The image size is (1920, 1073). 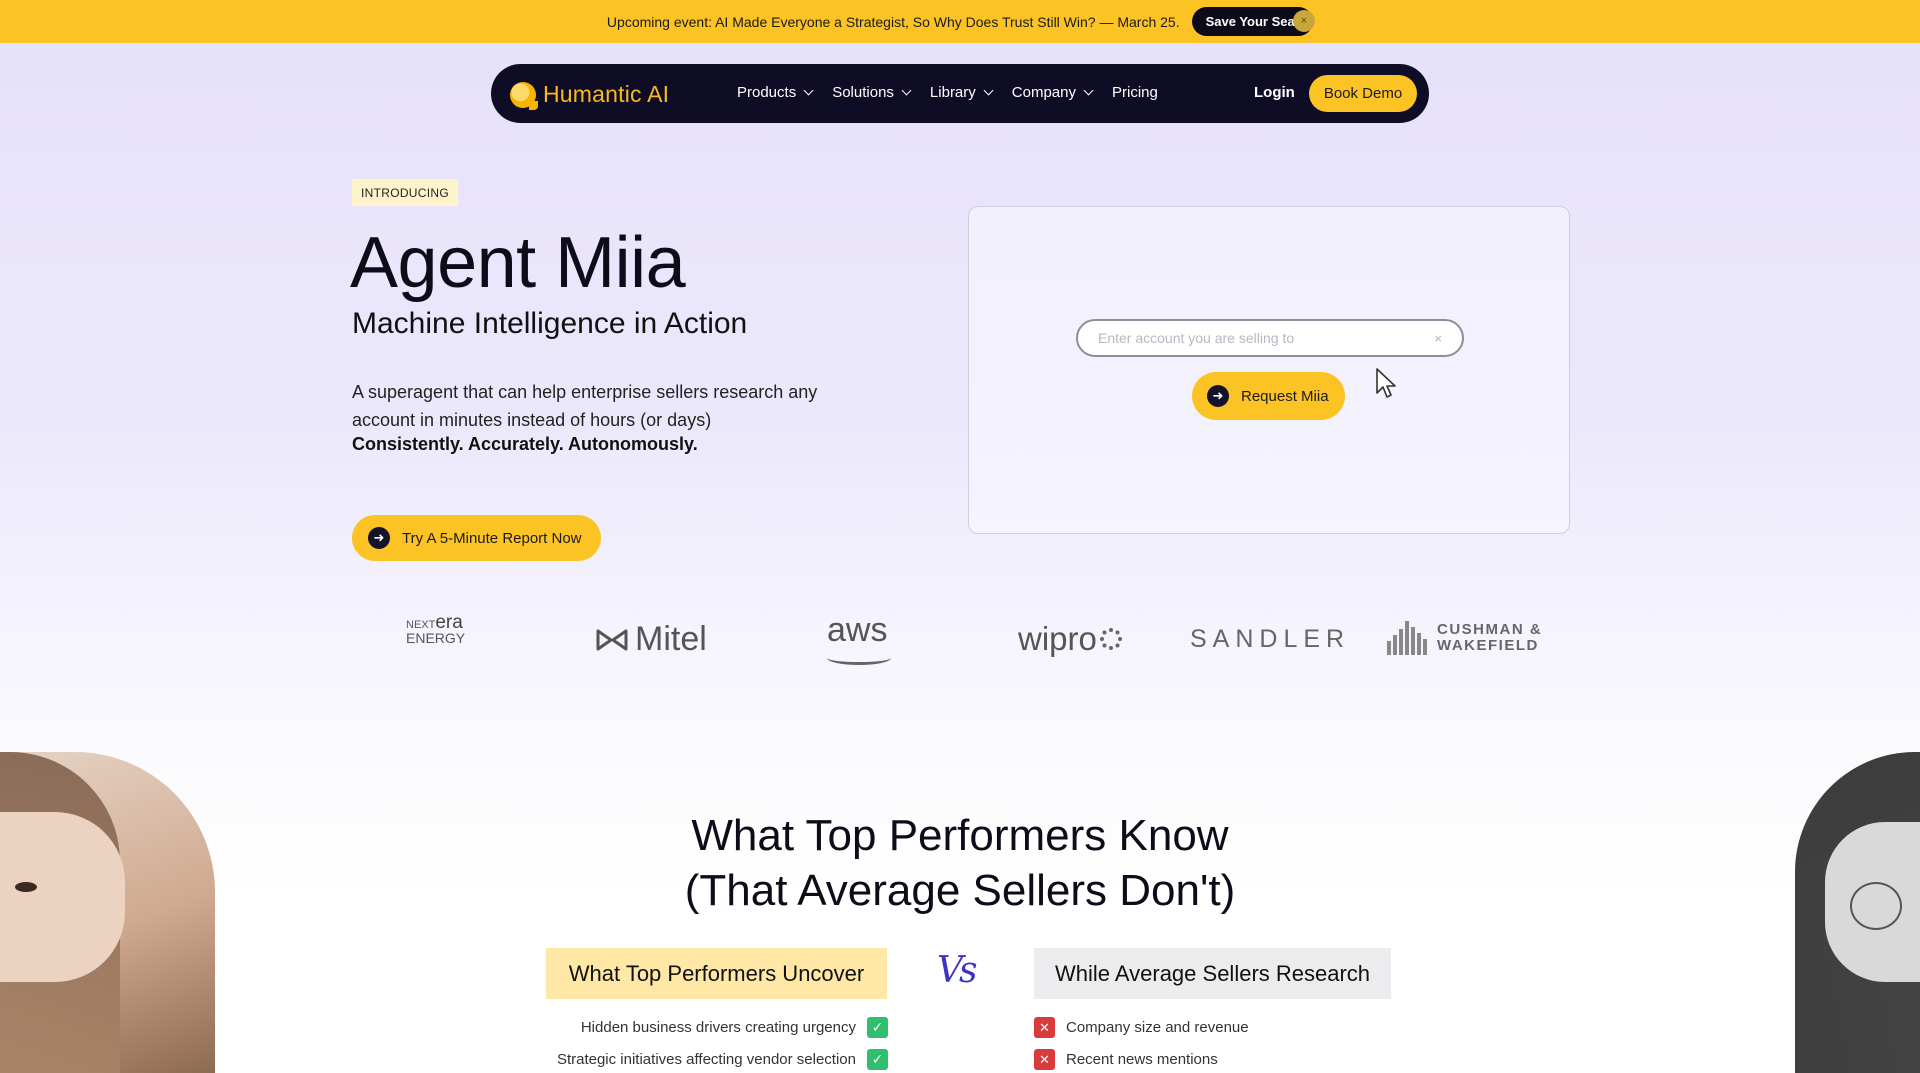 I want to click on request-miia-button: ➜ Request Miia, so click(x=1268, y=396).